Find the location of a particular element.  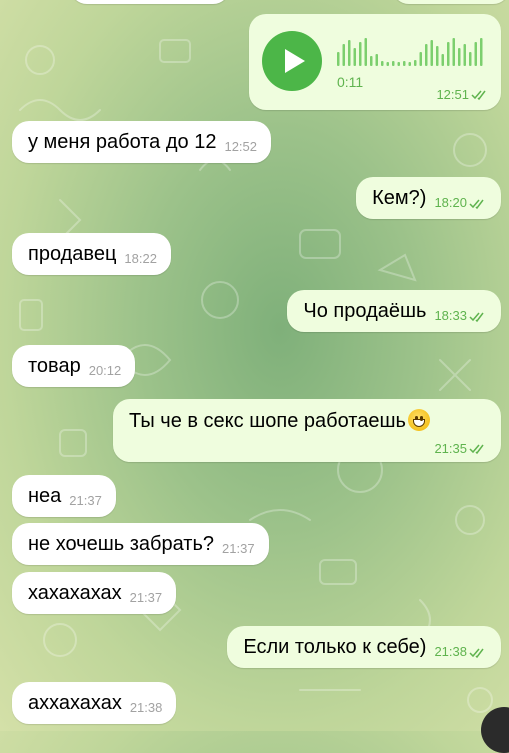

message-text: Чо продаёшь is located at coordinates (365, 311).